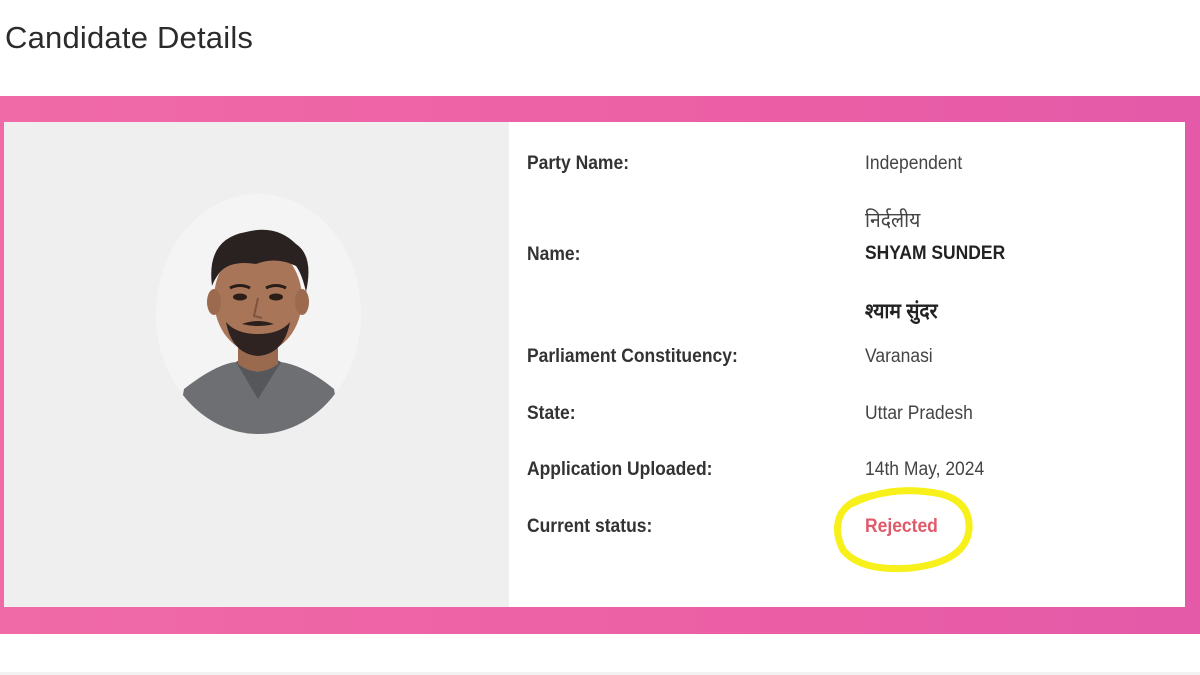  What do you see at coordinates (551, 413) in the screenshot?
I see `state-label: State:` at bounding box center [551, 413].